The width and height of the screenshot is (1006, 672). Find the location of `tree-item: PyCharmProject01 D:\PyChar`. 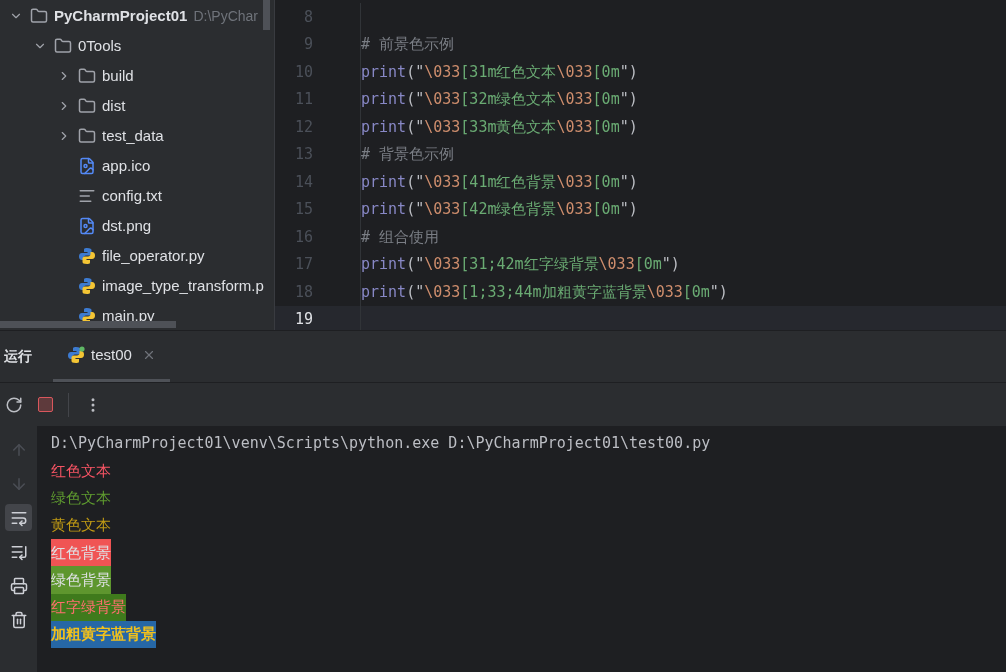

tree-item: PyCharmProject01 D:\PyChar is located at coordinates (137, 16).